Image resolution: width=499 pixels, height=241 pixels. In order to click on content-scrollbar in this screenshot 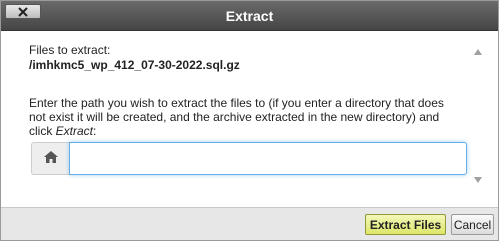, I will do `click(478, 116)`.